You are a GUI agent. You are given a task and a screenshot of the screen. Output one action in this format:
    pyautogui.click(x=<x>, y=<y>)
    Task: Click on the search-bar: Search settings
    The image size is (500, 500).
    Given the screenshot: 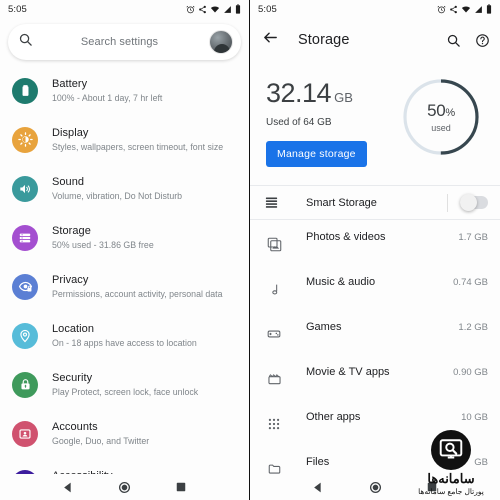 What is the action you would take?
    pyautogui.click(x=124, y=42)
    